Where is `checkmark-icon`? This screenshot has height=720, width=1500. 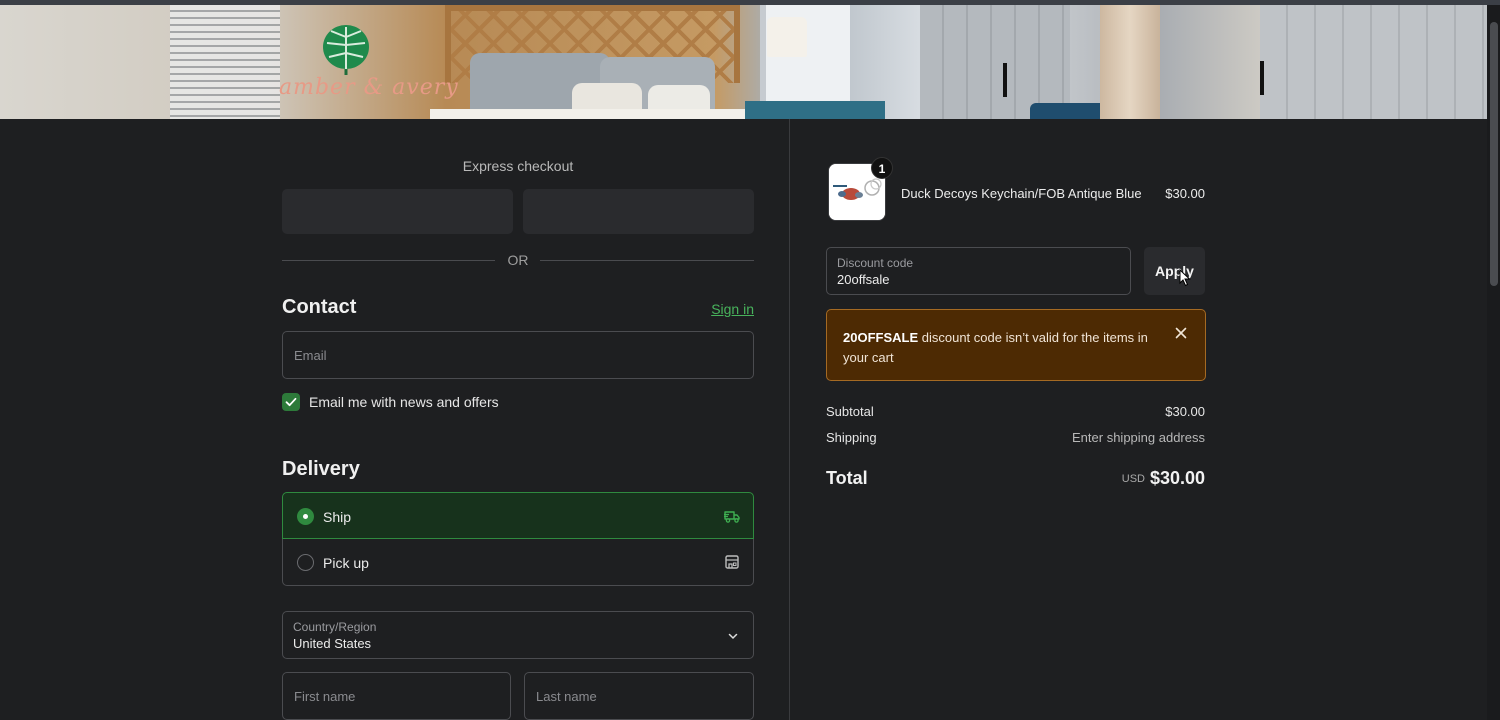 checkmark-icon is located at coordinates (291, 402).